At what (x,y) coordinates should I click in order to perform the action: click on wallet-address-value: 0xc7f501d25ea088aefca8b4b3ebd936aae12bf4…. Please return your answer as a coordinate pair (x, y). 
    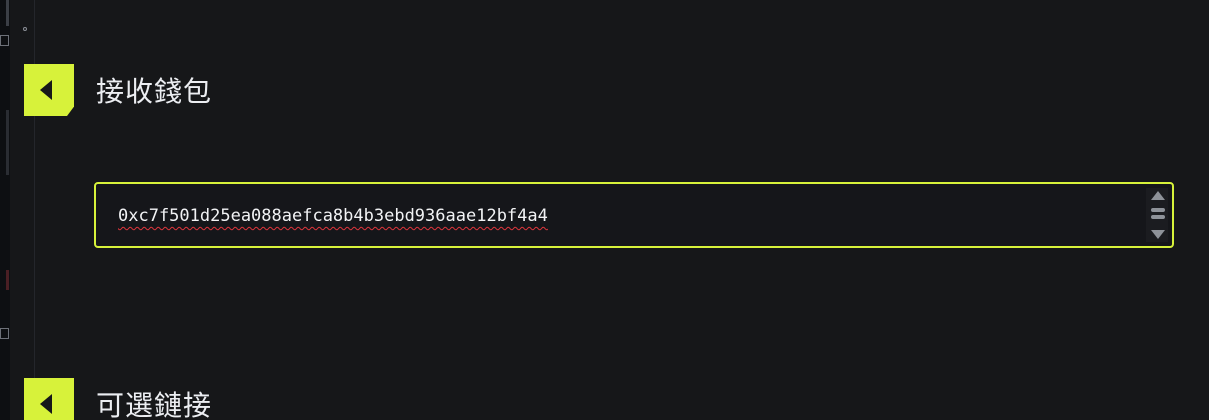
    Looking at the image, I should click on (333, 216).